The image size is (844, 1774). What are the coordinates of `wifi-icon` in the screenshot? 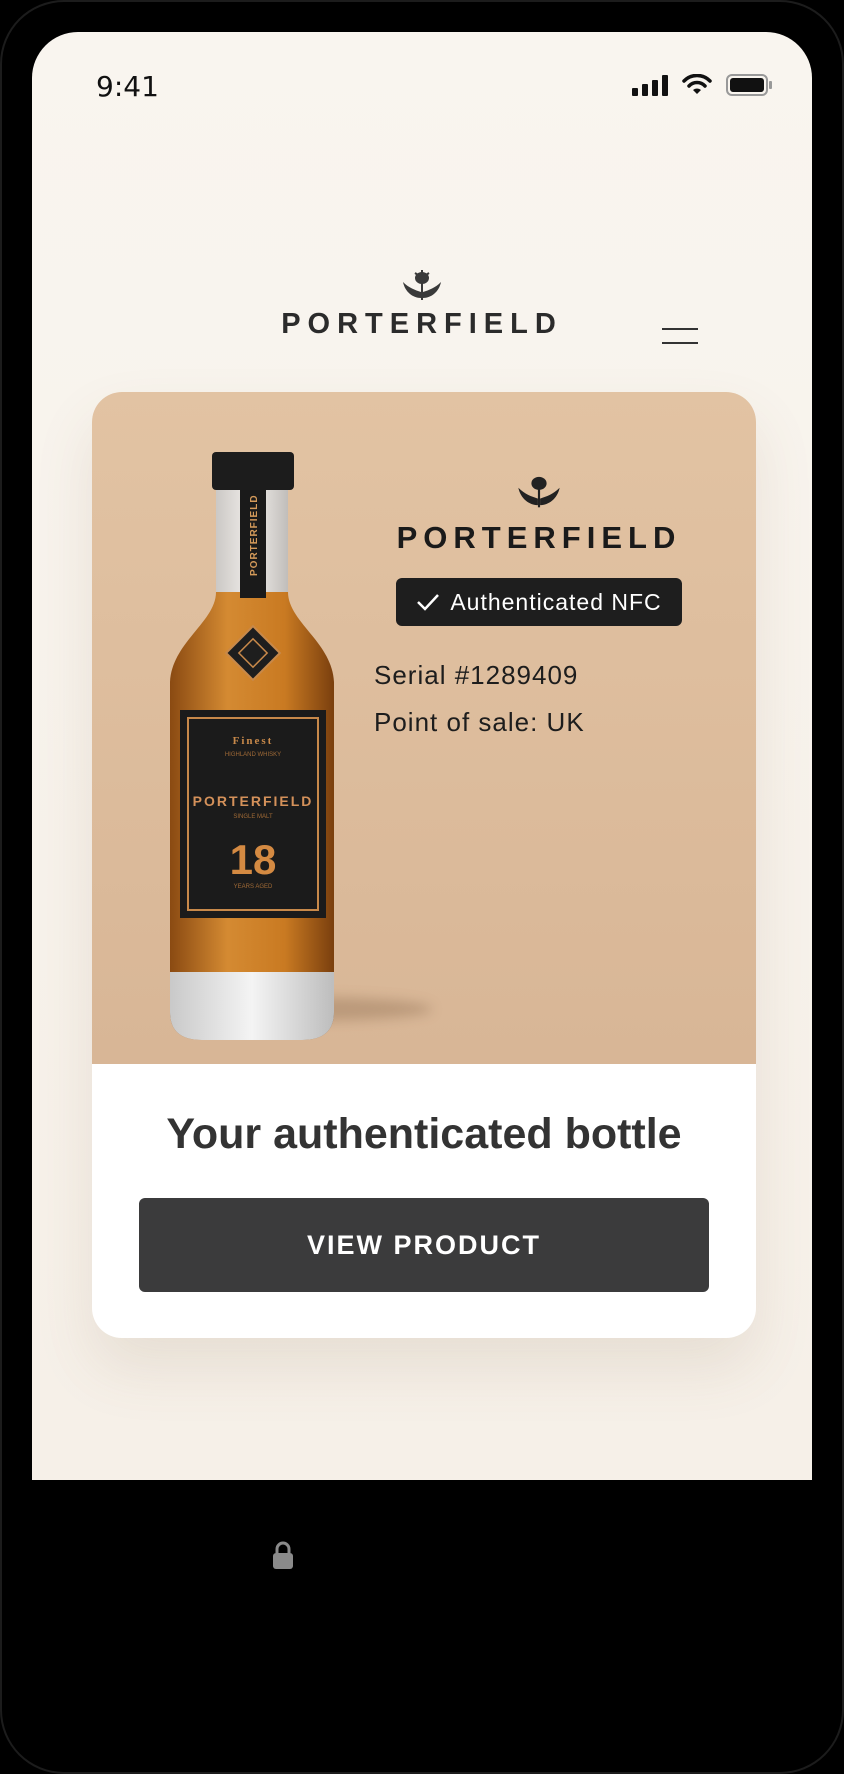 It's located at (697, 85).